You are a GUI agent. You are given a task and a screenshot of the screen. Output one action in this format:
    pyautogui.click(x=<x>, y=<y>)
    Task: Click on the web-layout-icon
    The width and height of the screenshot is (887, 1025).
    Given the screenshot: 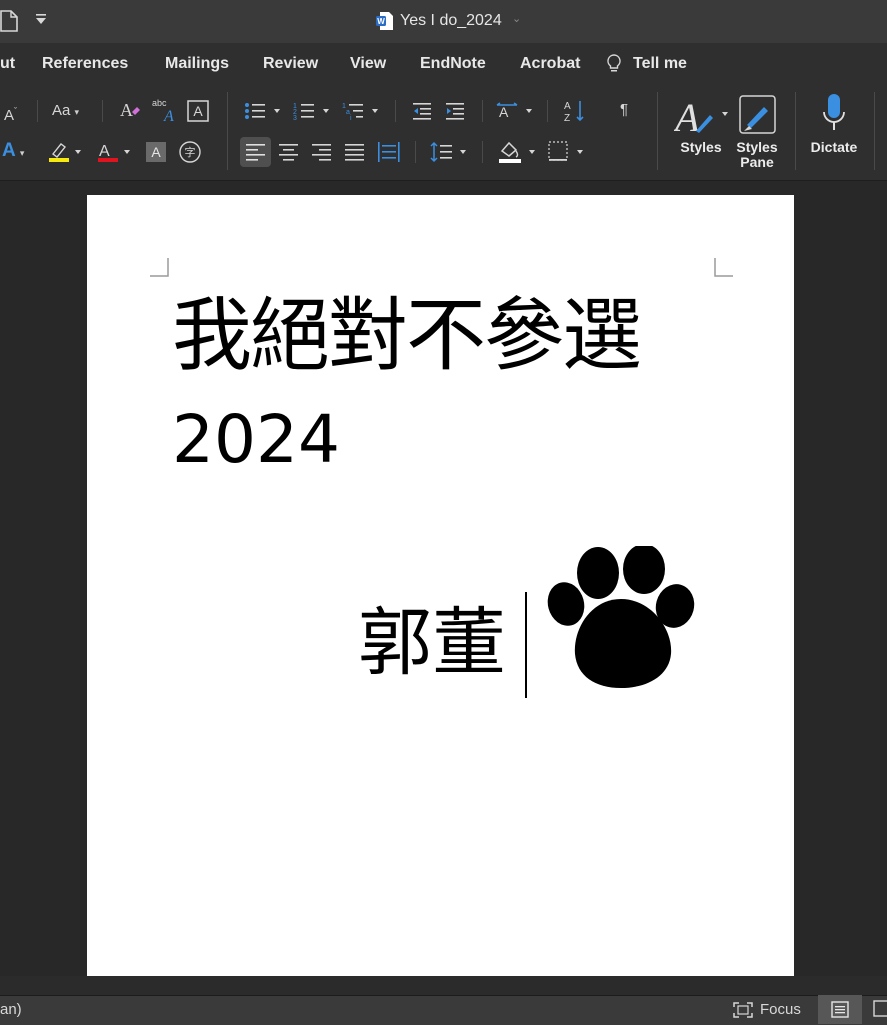 What is the action you would take?
    pyautogui.click(x=880, y=1011)
    